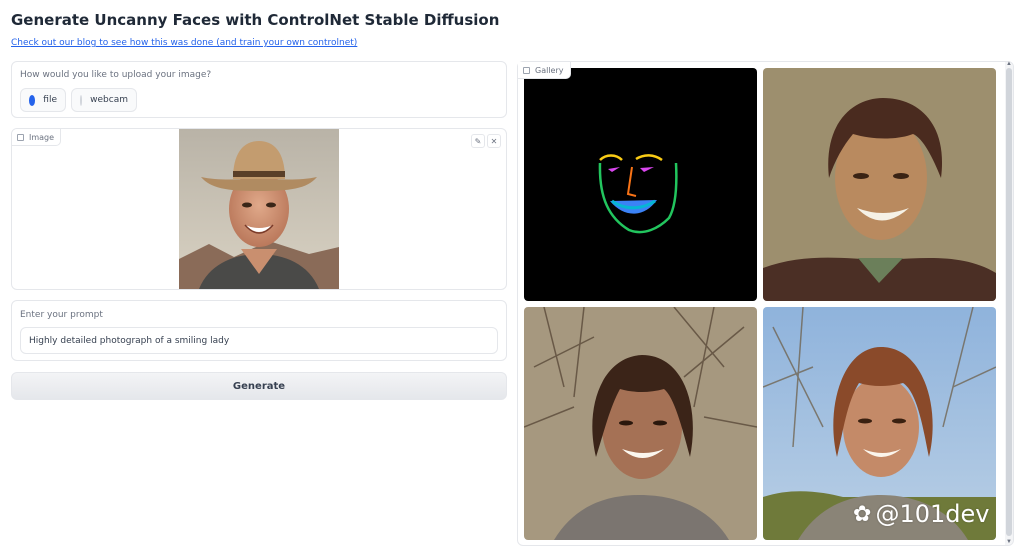 This screenshot has width=1024, height=553. What do you see at coordinates (1009, 542) in the screenshot?
I see `scroll-down-icon: ▼` at bounding box center [1009, 542].